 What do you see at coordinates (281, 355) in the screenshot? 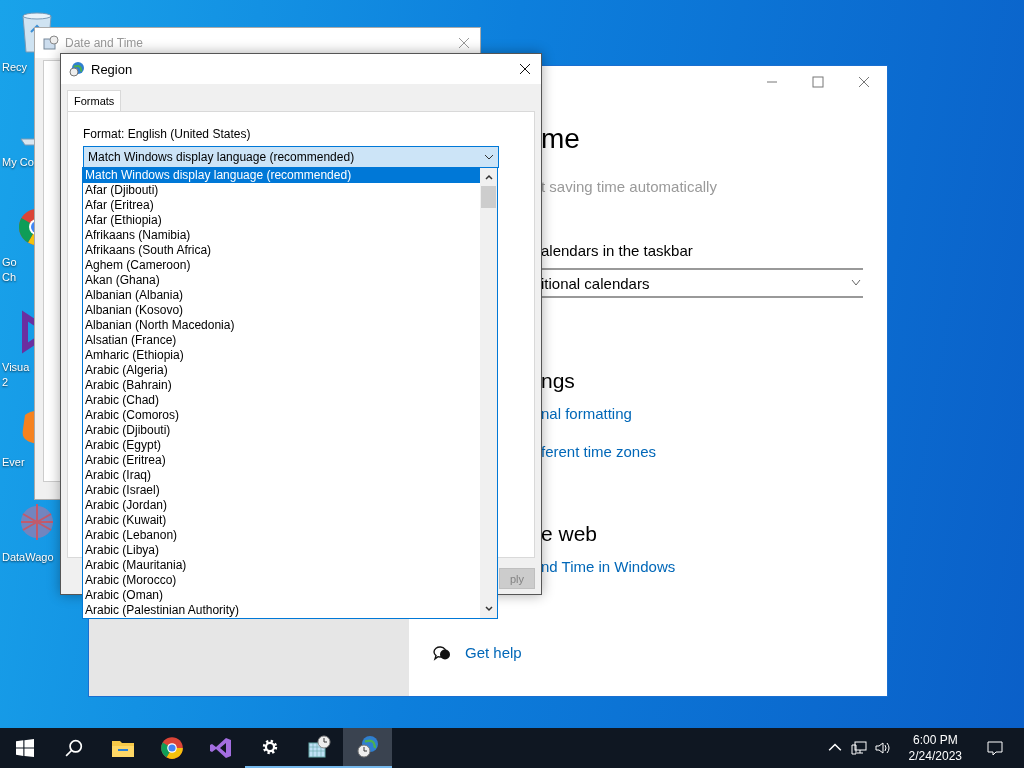
I see `format-option: Amharic (Ethiopia)` at bounding box center [281, 355].